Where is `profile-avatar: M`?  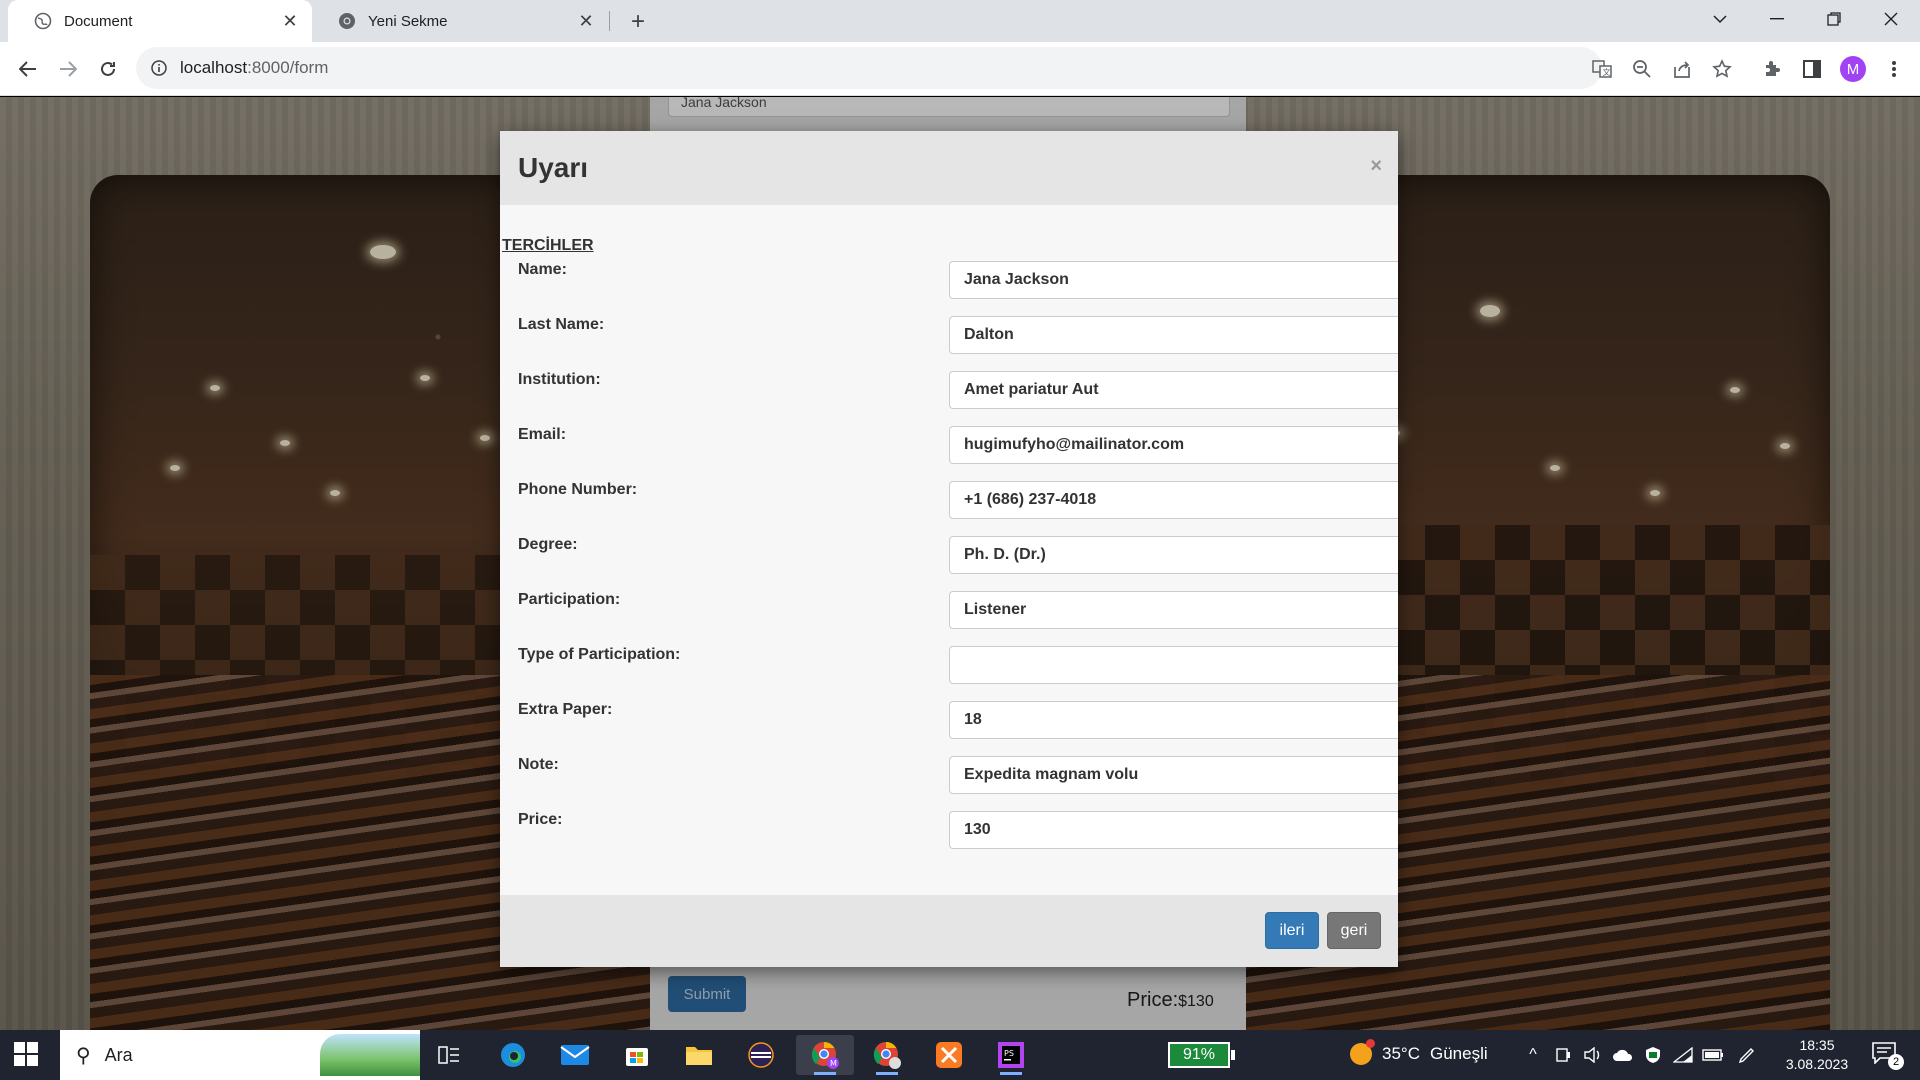 profile-avatar: M is located at coordinates (1853, 69).